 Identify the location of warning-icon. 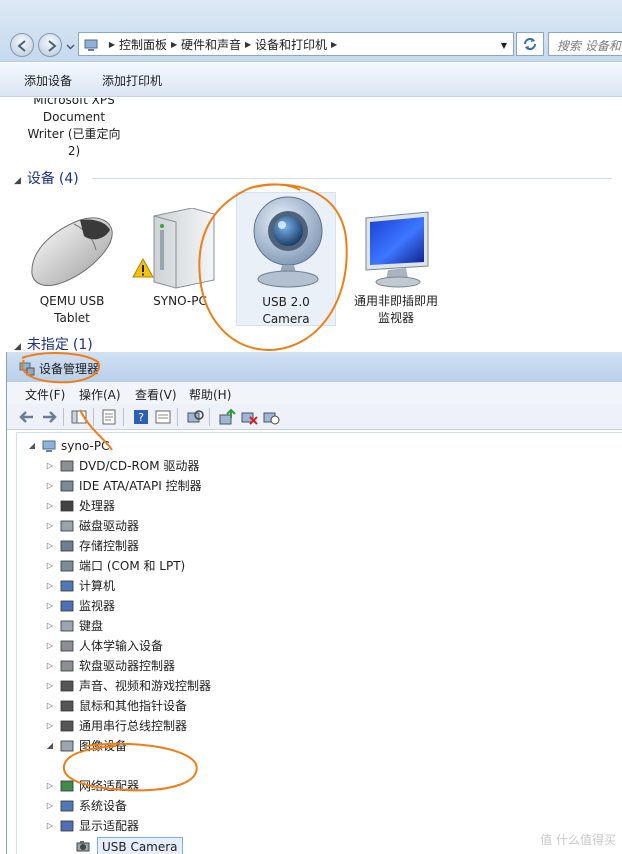
(143, 268).